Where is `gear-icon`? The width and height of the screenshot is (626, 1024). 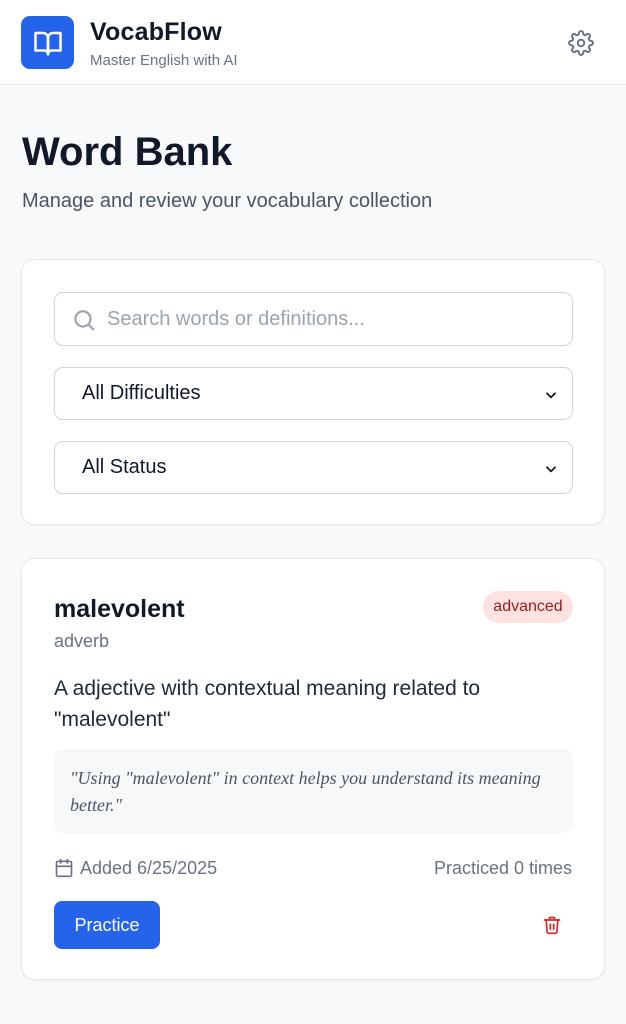
gear-icon is located at coordinates (581, 43).